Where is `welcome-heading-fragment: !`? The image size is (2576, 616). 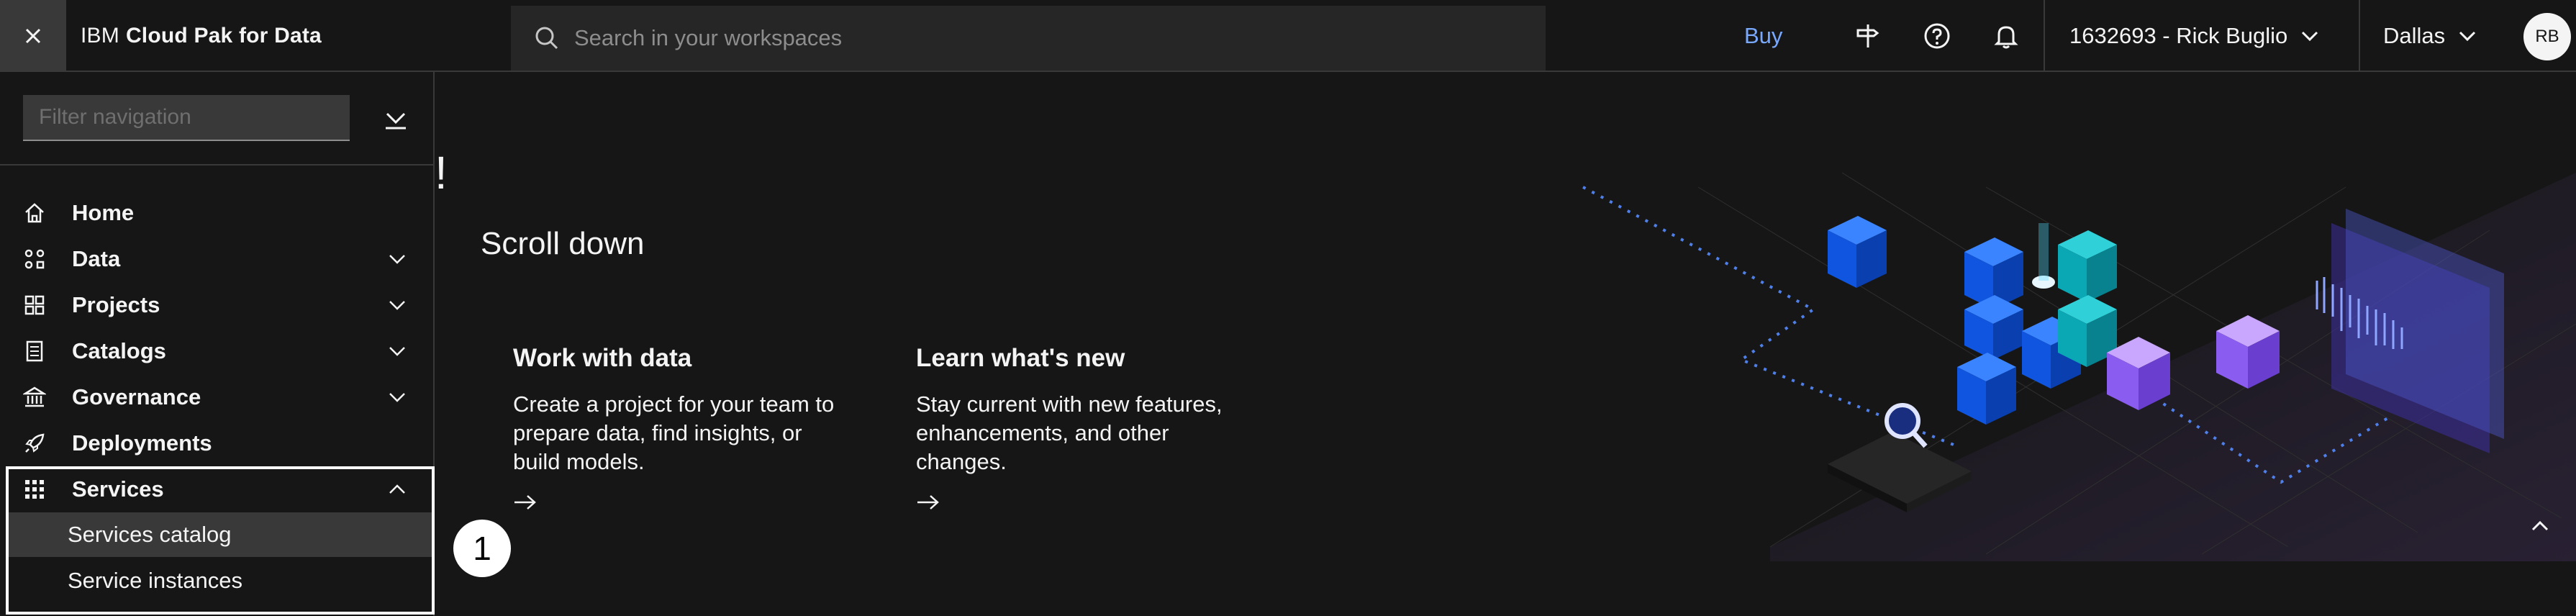
welcome-heading-fragment: ! is located at coordinates (441, 173).